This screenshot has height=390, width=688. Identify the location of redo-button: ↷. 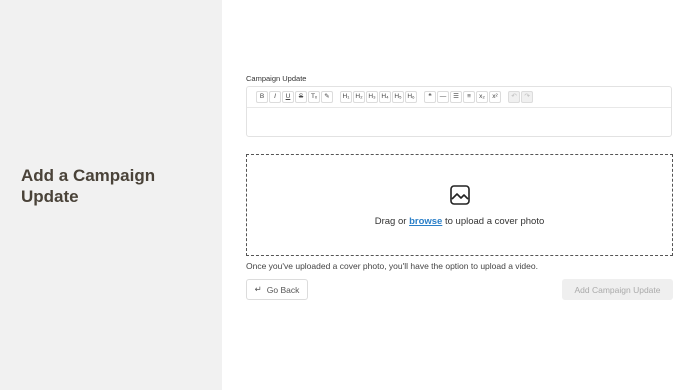
(527, 97).